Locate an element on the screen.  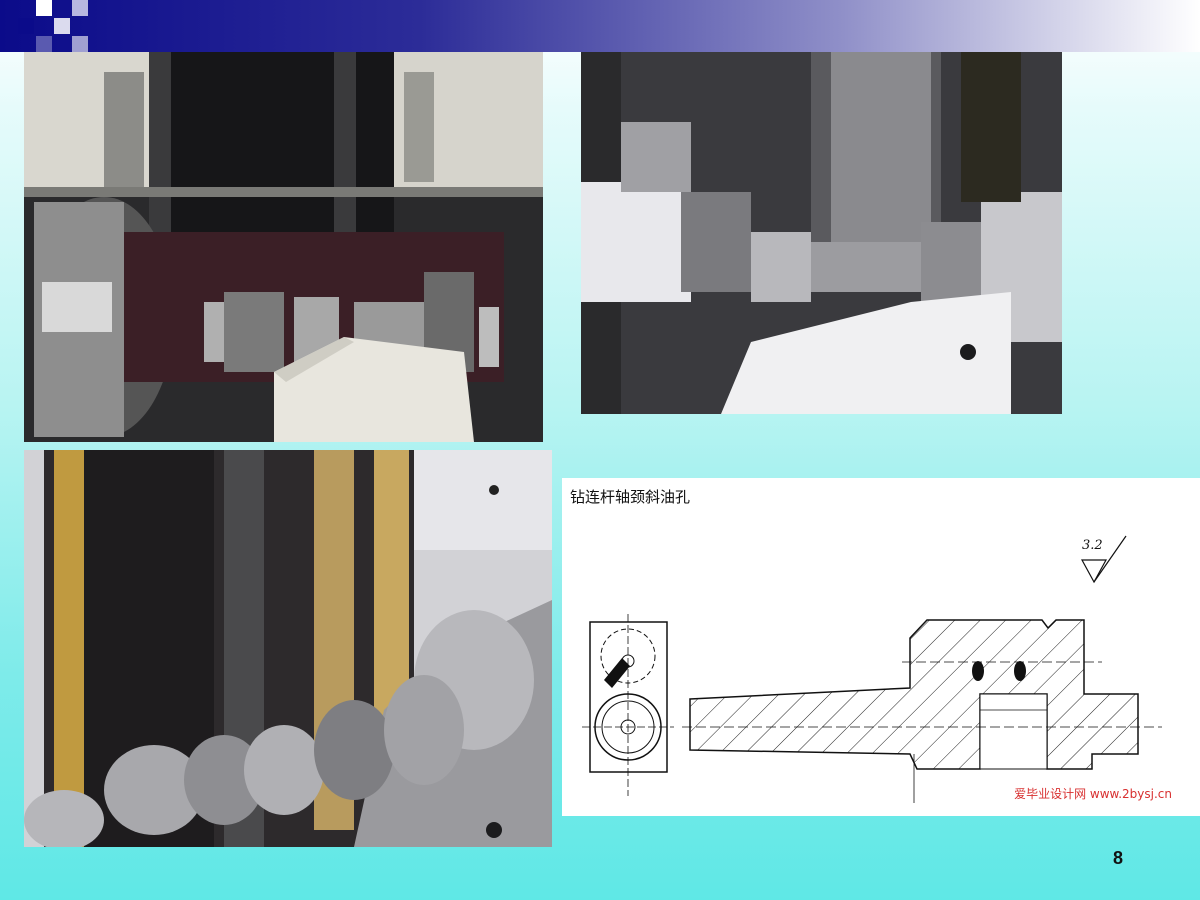
drawing-watermark: 爱毕业设计网 www.2bysj.cn is located at coordinates (1093, 794).